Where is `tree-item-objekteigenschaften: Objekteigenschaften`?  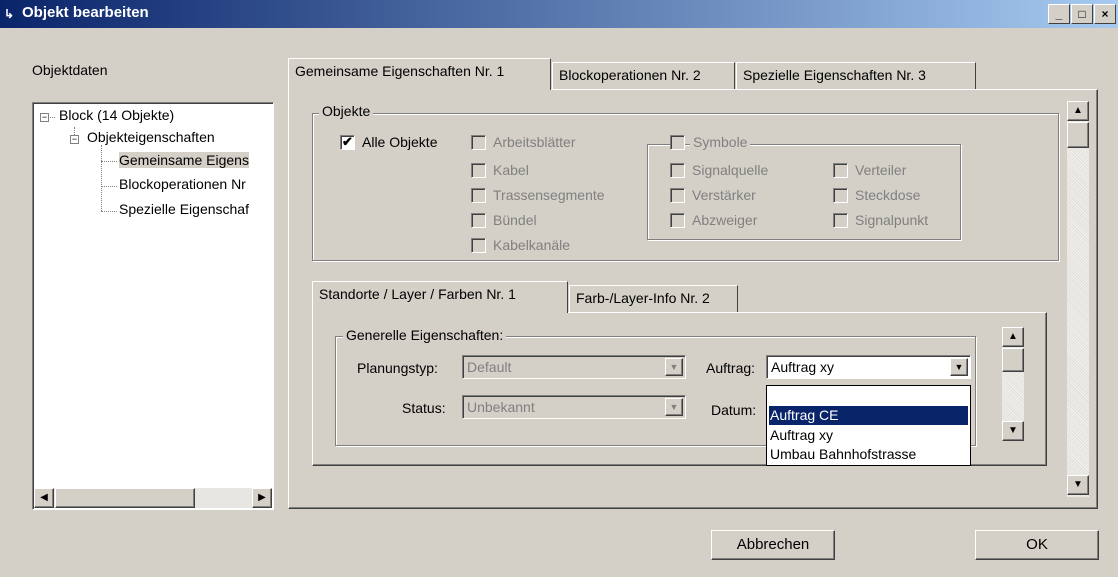 tree-item-objekteigenschaften: Objekteigenschaften is located at coordinates (151, 137).